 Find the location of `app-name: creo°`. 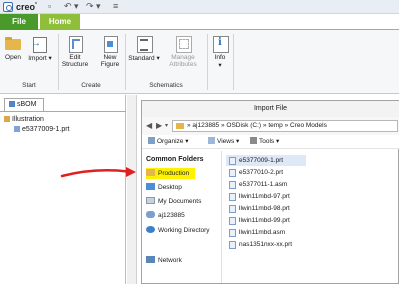

app-name: creo° is located at coordinates (27, 7).